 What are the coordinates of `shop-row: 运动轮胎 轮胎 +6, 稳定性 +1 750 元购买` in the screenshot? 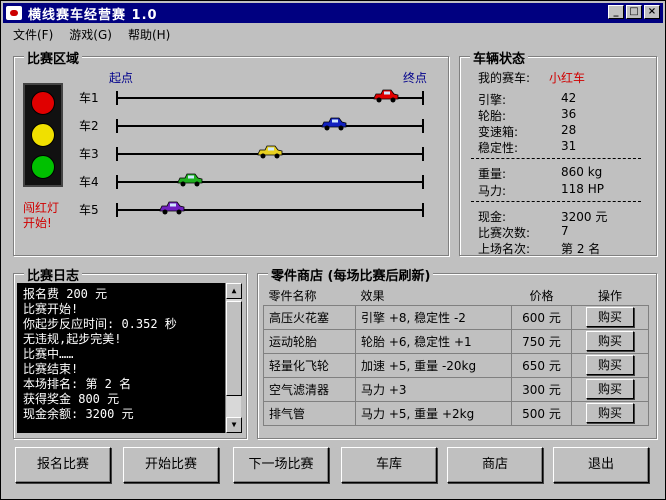 It's located at (456, 341).